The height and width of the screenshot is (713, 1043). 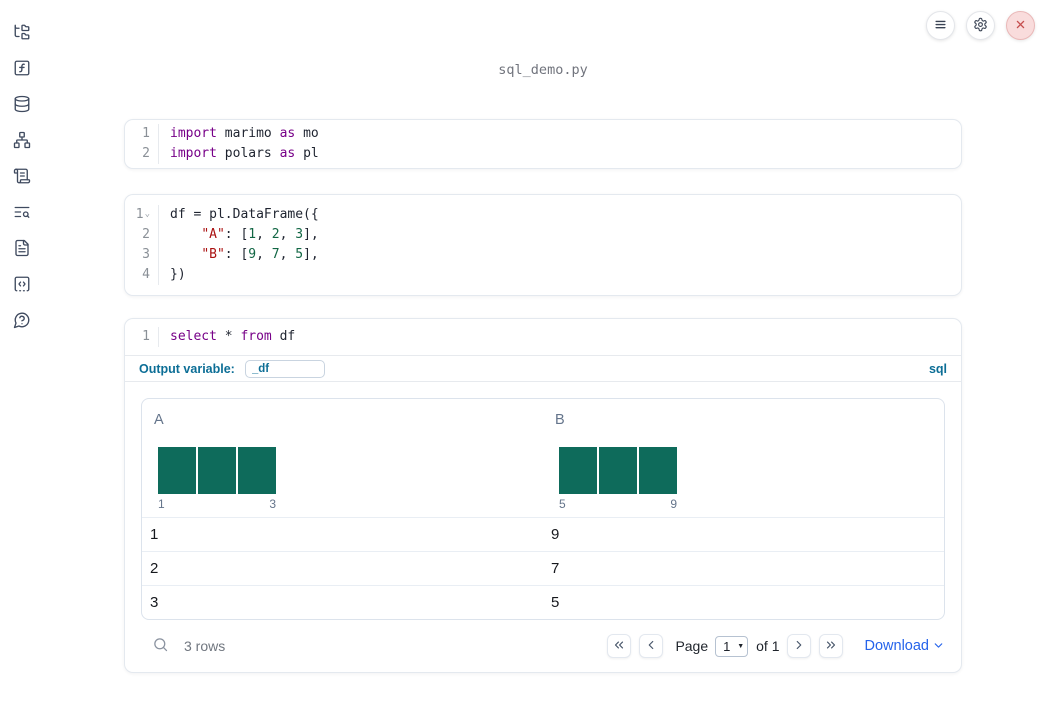 I want to click on settings-button, so click(x=980, y=25).